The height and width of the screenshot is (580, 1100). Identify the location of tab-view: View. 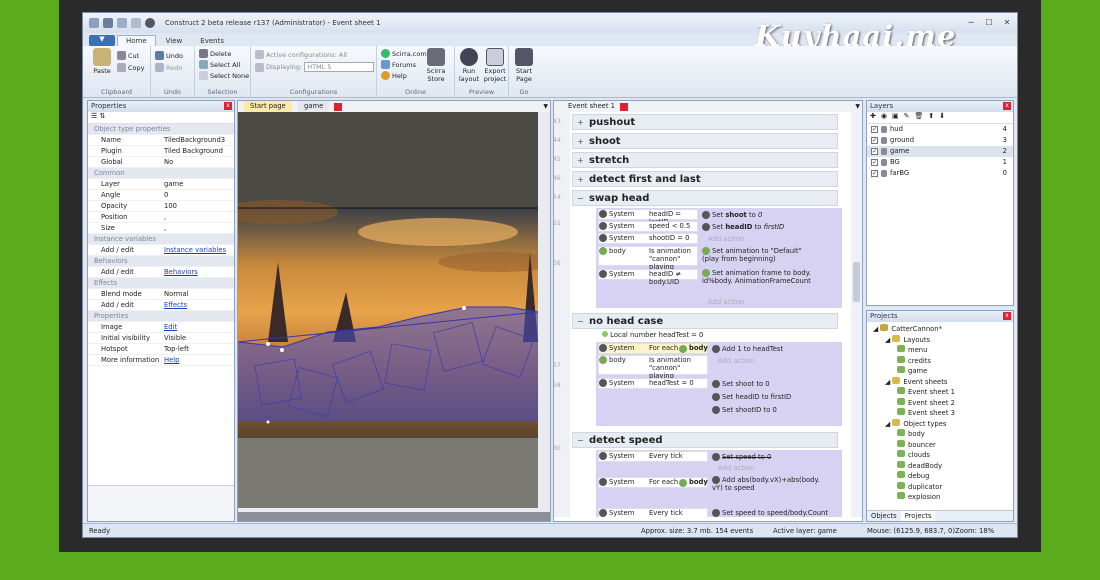
(174, 41).